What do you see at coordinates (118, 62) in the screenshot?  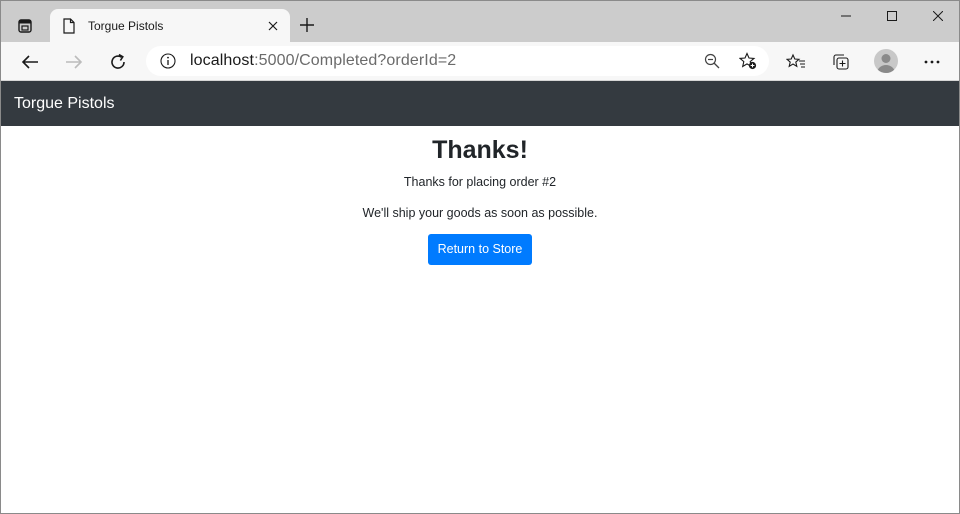 I see `refresh-icon` at bounding box center [118, 62].